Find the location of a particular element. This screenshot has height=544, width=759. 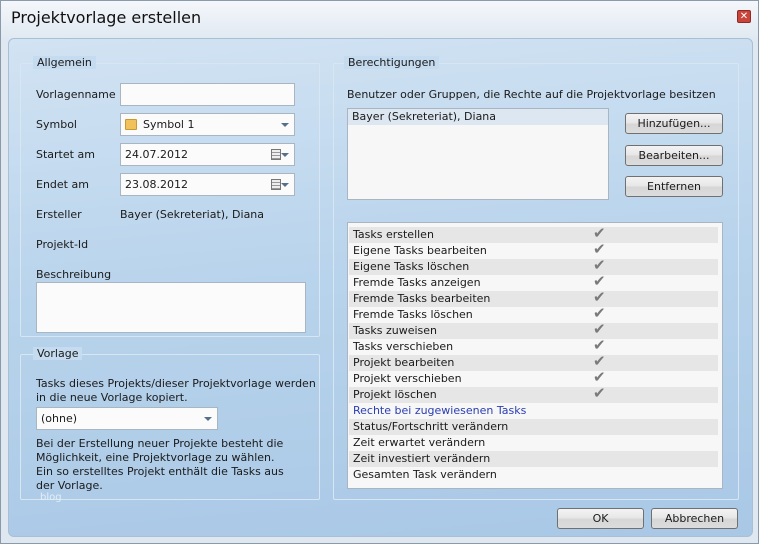

right-label: Fremde Tasks anzeigen is located at coordinates (417, 282).